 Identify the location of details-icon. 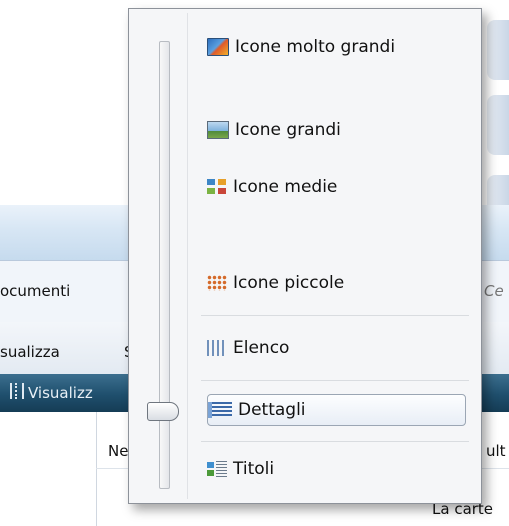
(220, 410).